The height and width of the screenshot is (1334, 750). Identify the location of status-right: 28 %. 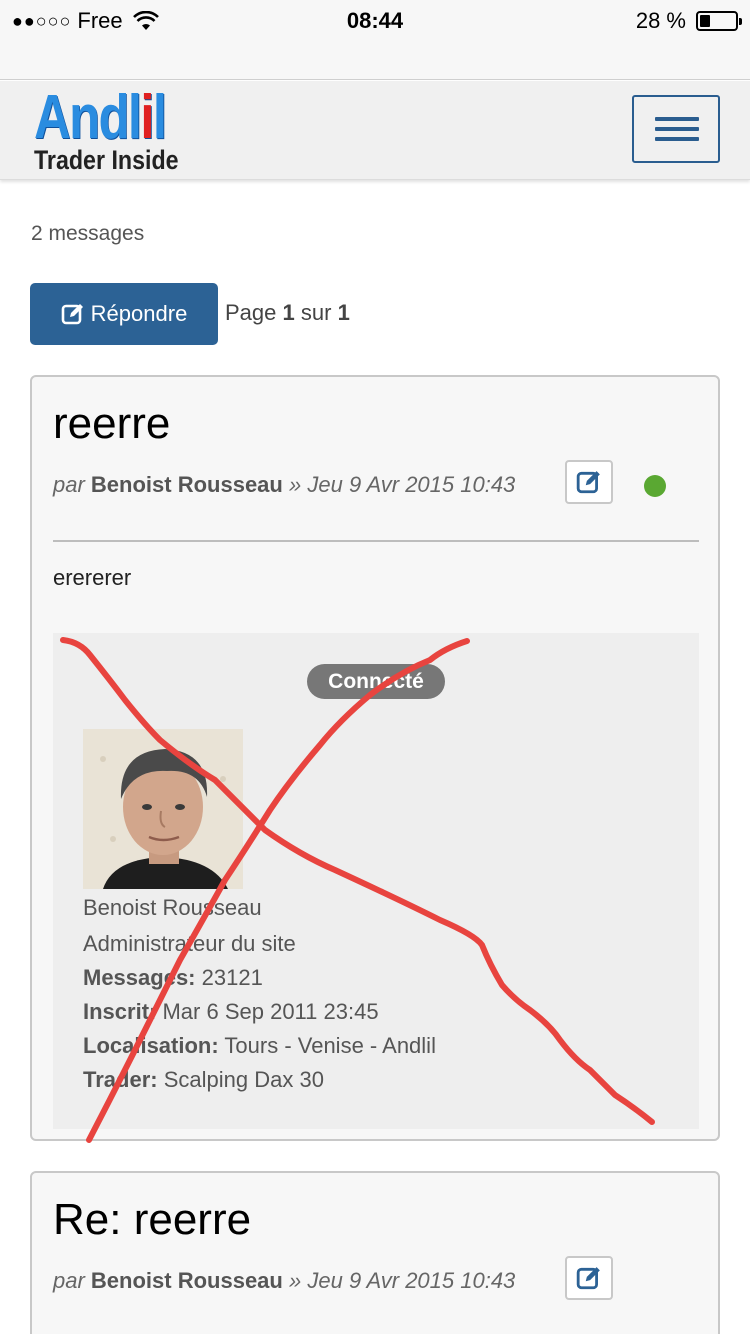
(688, 21).